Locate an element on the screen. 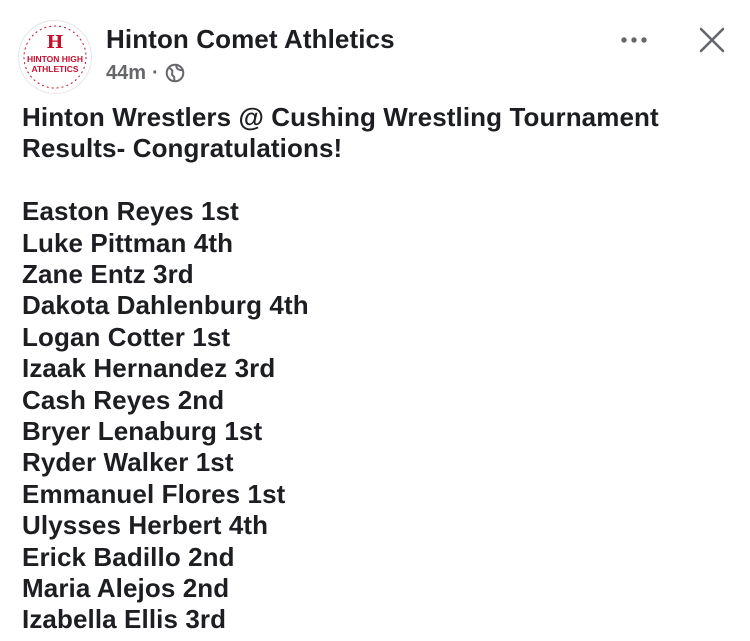 This screenshot has height=641, width=750. globe-icon is located at coordinates (175, 73).